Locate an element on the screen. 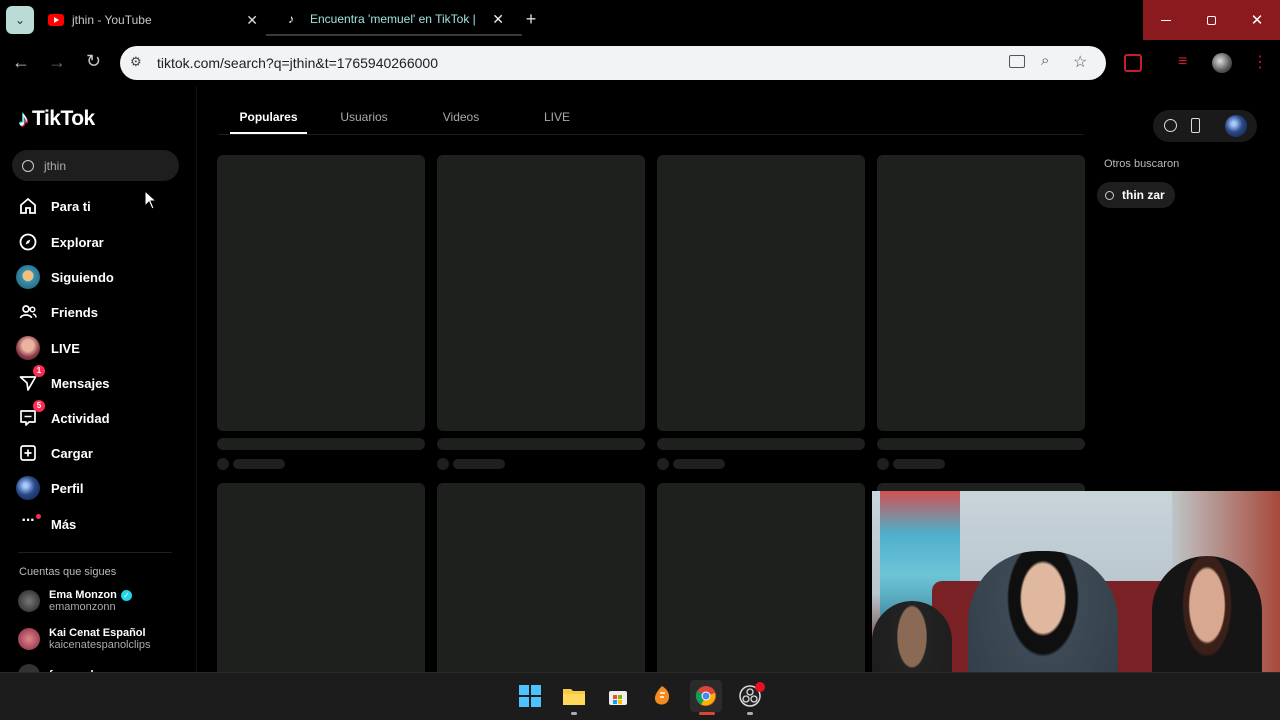  new-tab-button: + is located at coordinates (531, 19).